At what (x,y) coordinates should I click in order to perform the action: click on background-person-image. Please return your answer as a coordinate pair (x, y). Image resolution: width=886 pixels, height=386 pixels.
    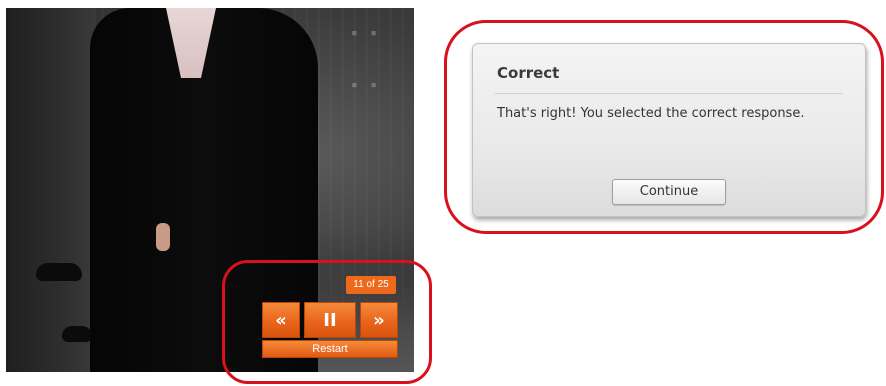
    Looking at the image, I should click on (51, 190).